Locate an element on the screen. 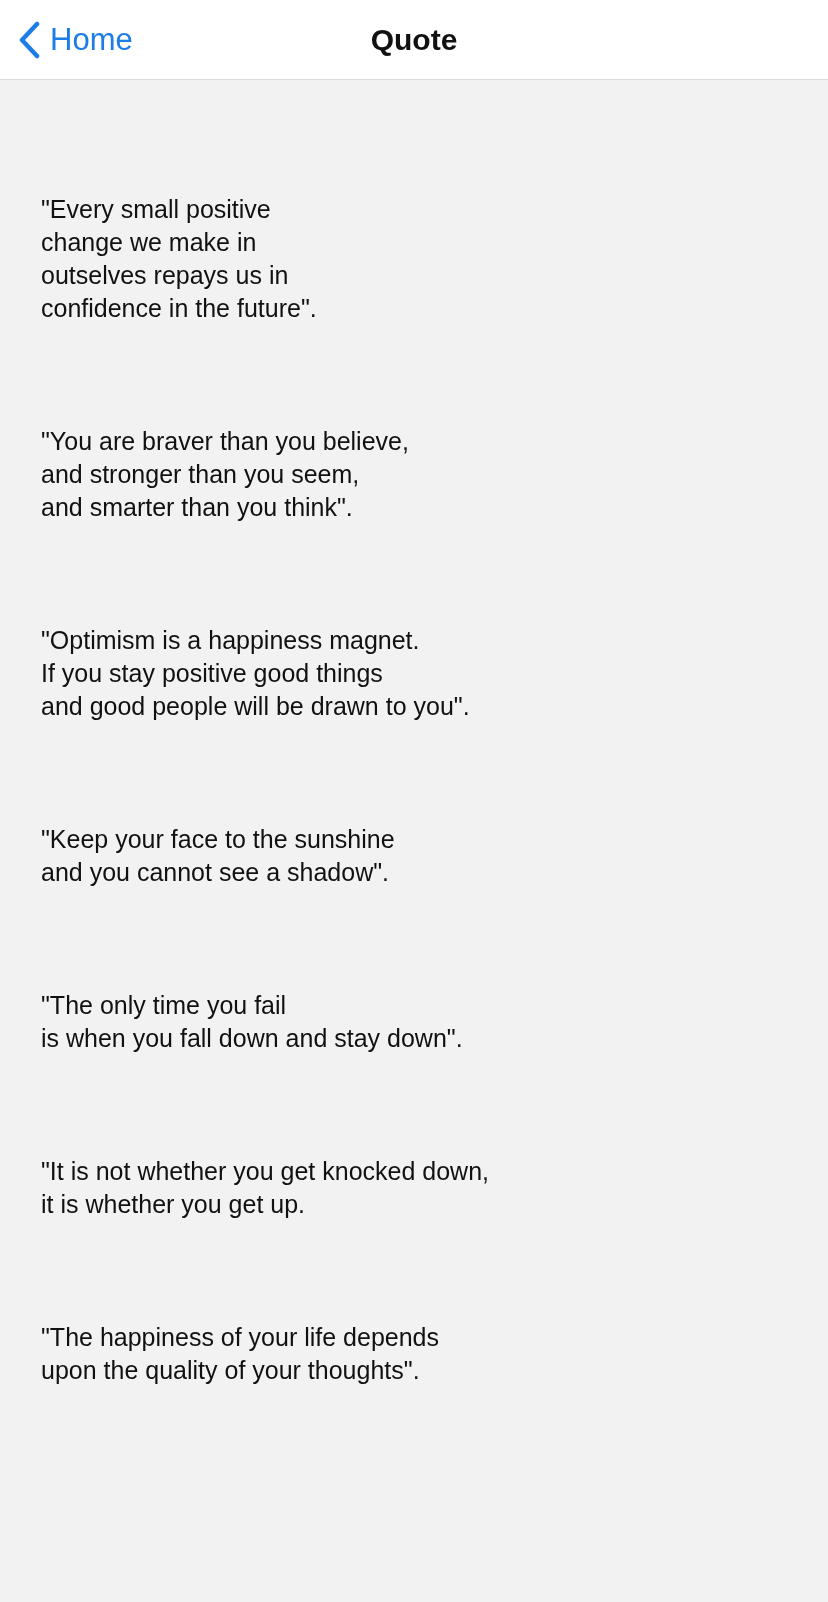  quote-text: "It is not whether you get knocked down, it is whether you get up. is located at coordinates (266, 1188).